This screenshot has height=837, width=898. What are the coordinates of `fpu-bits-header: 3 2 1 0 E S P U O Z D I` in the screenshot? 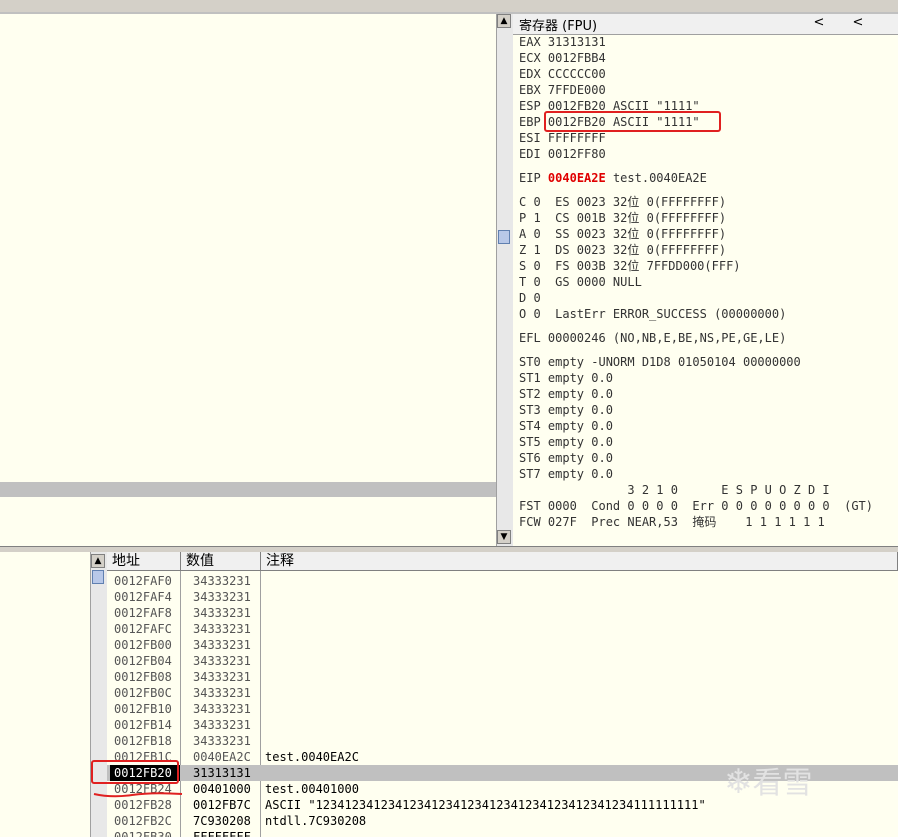 It's located at (674, 490).